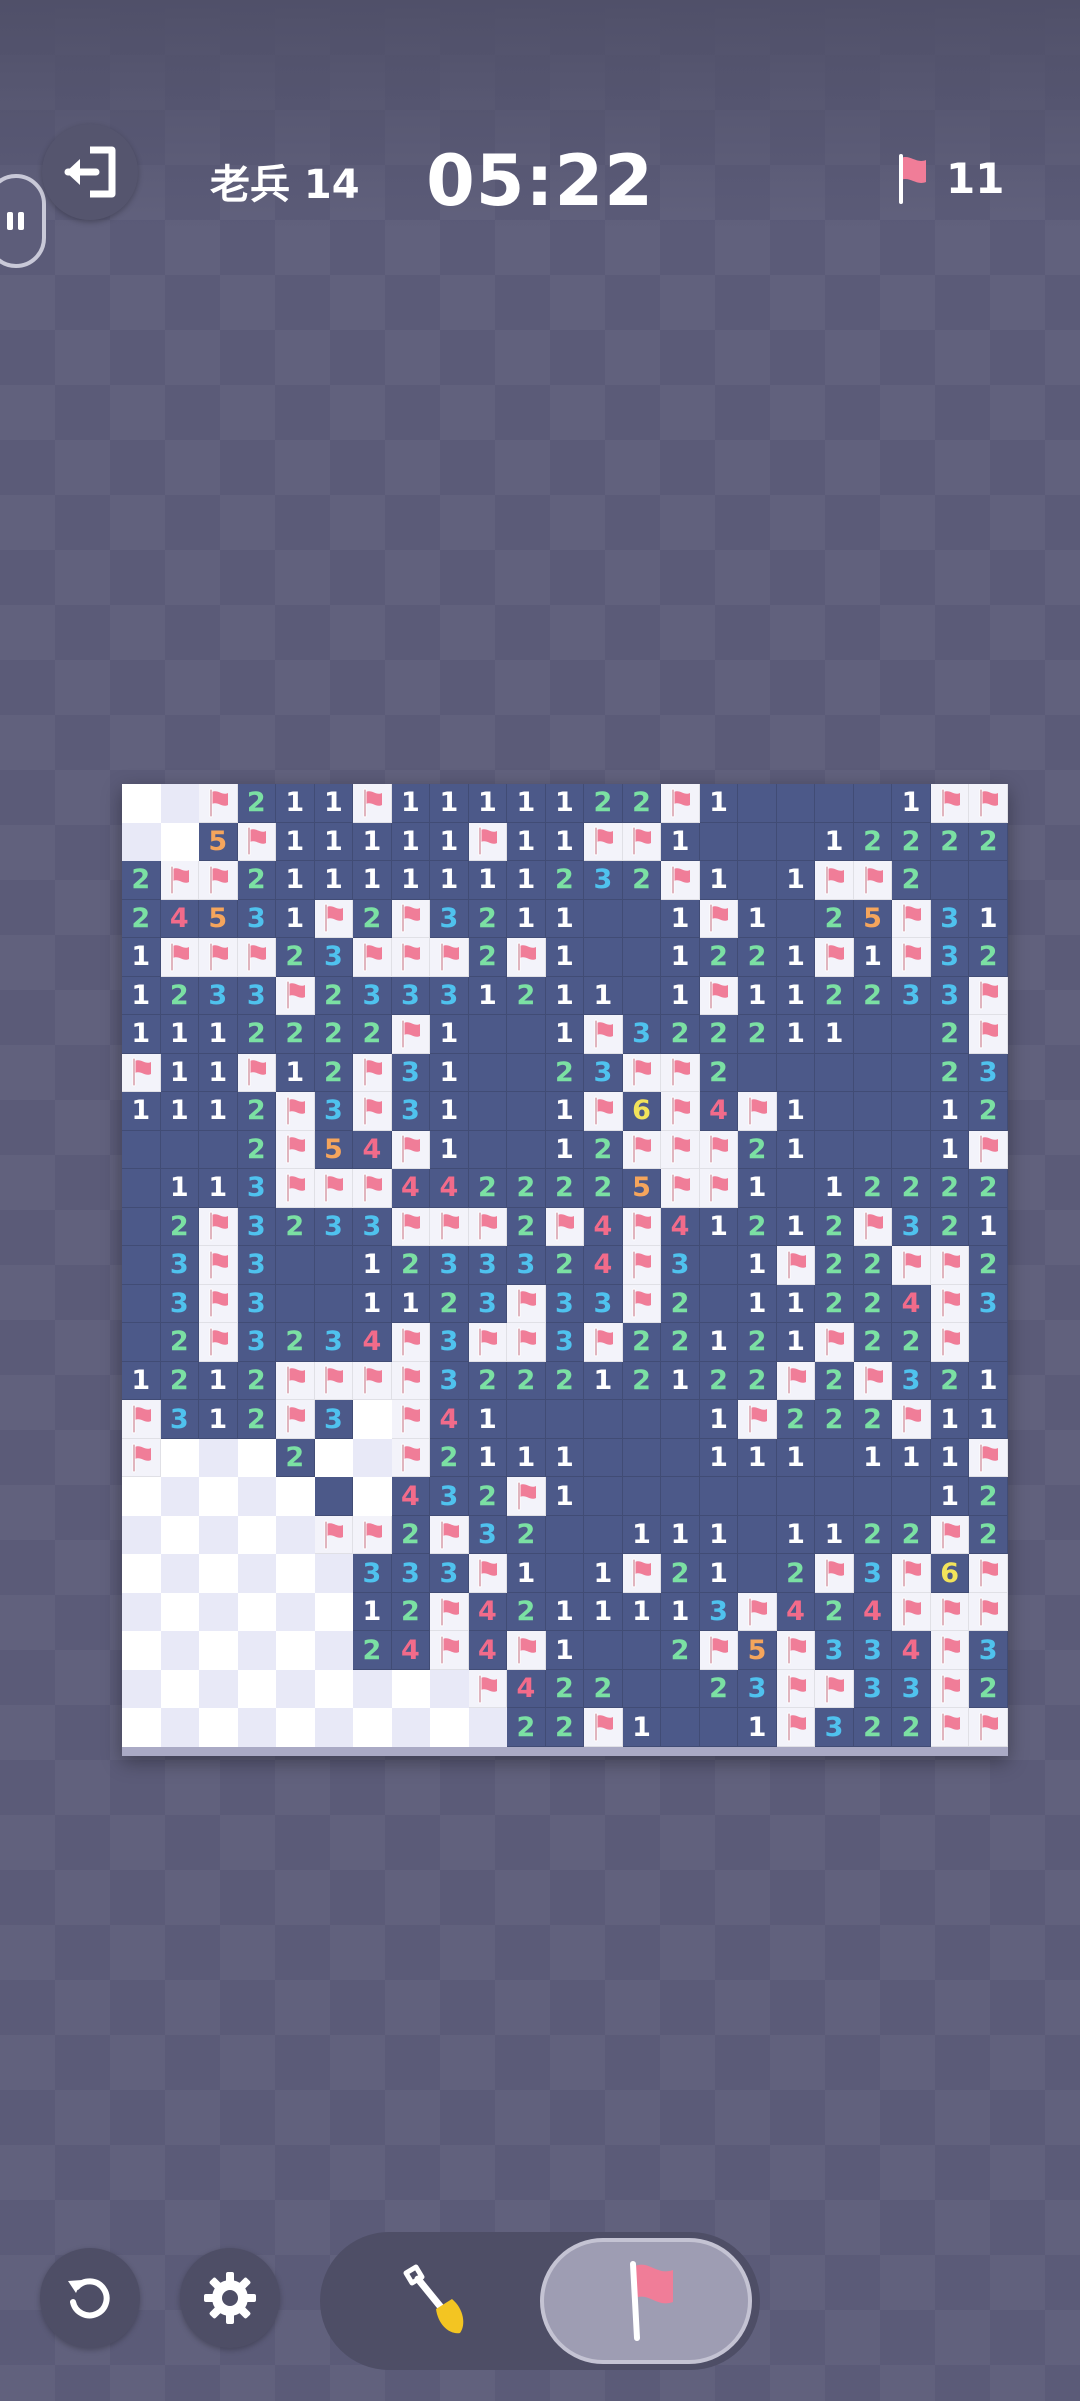 The image size is (1080, 2401). Describe the element at coordinates (540, 2301) in the screenshot. I see `mode-switch` at that location.